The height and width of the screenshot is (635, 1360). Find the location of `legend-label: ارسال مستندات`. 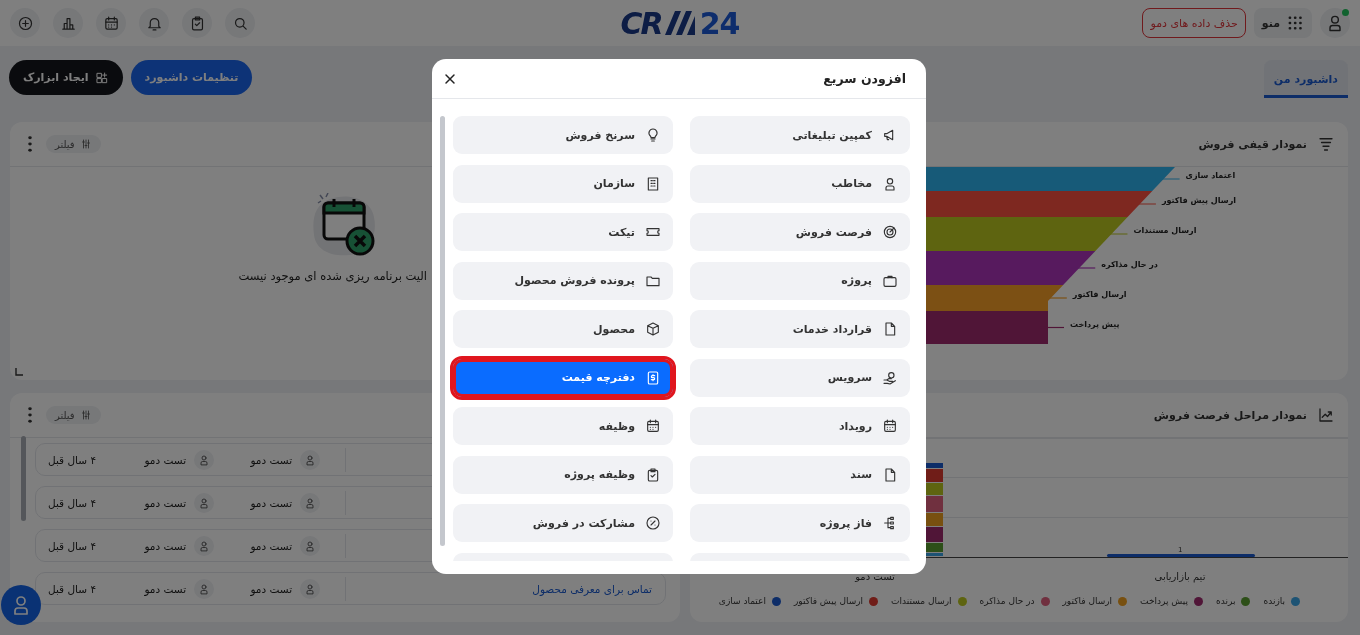

legend-label: ارسال مستندات is located at coordinates (921, 601).